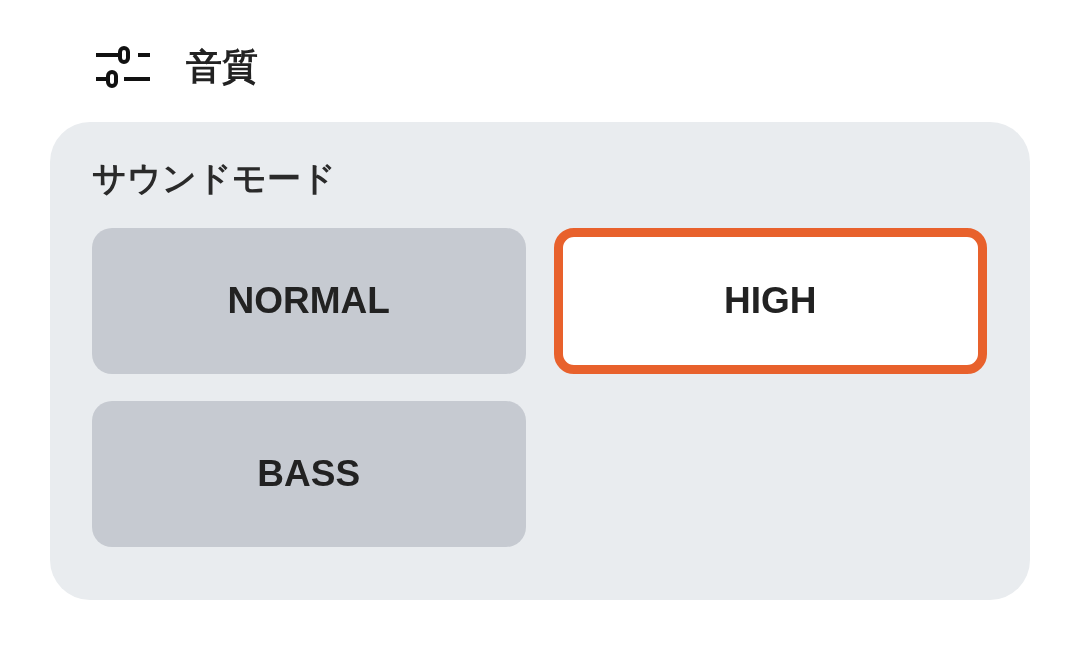 This screenshot has height=655, width=1080. Describe the element at coordinates (214, 178) in the screenshot. I see `sound-mode-label: サウンドモード` at that location.